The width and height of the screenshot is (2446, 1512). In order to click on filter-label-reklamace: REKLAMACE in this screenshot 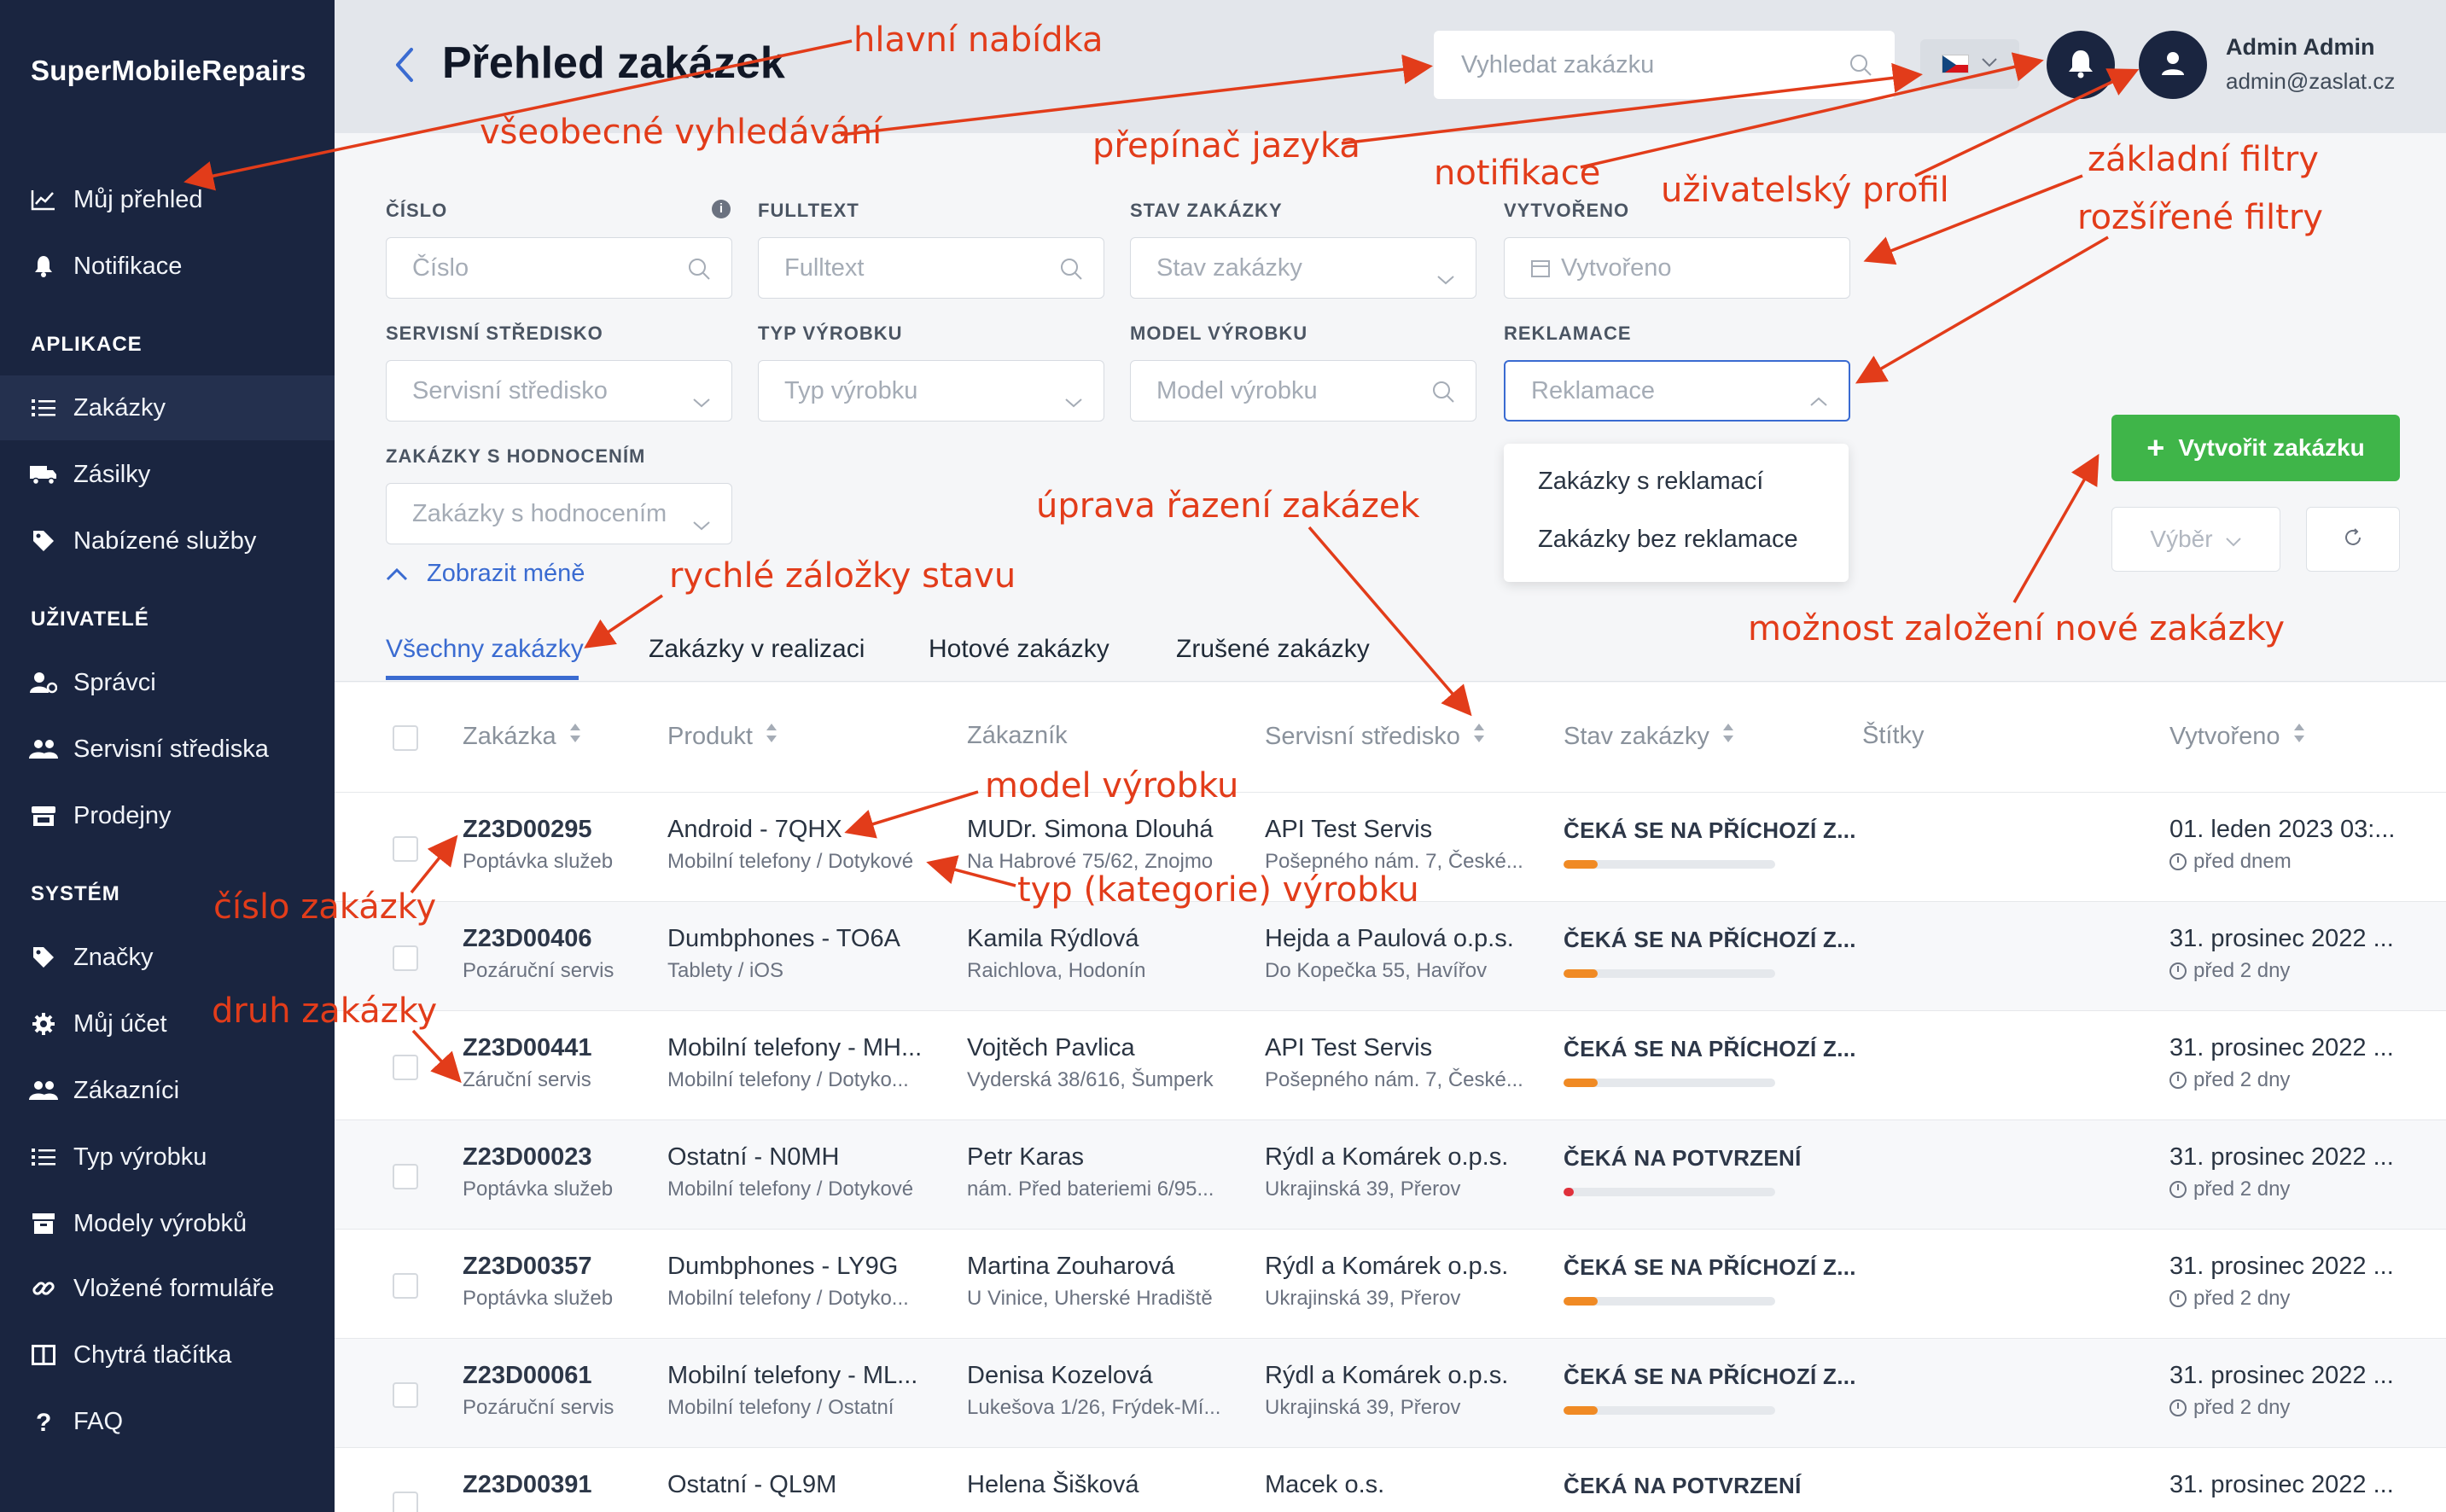, I will do `click(1568, 333)`.